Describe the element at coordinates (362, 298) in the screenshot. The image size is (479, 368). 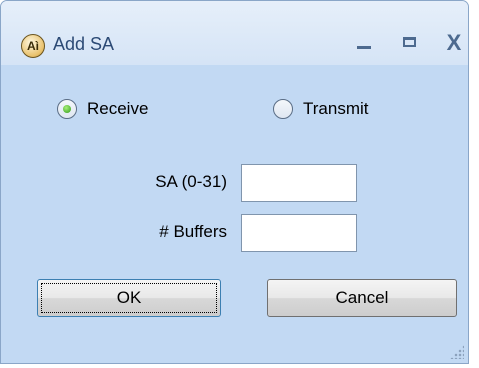
I see `cancel-button: Cancel` at that location.